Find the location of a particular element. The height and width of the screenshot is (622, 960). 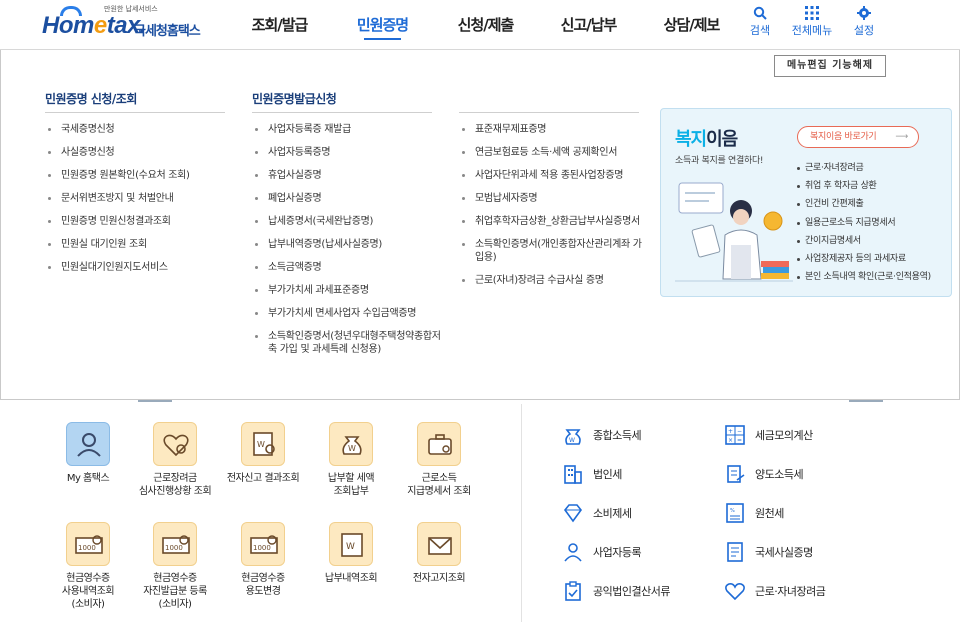

service-label: 전자고지조회 is located at coordinates (439, 578).